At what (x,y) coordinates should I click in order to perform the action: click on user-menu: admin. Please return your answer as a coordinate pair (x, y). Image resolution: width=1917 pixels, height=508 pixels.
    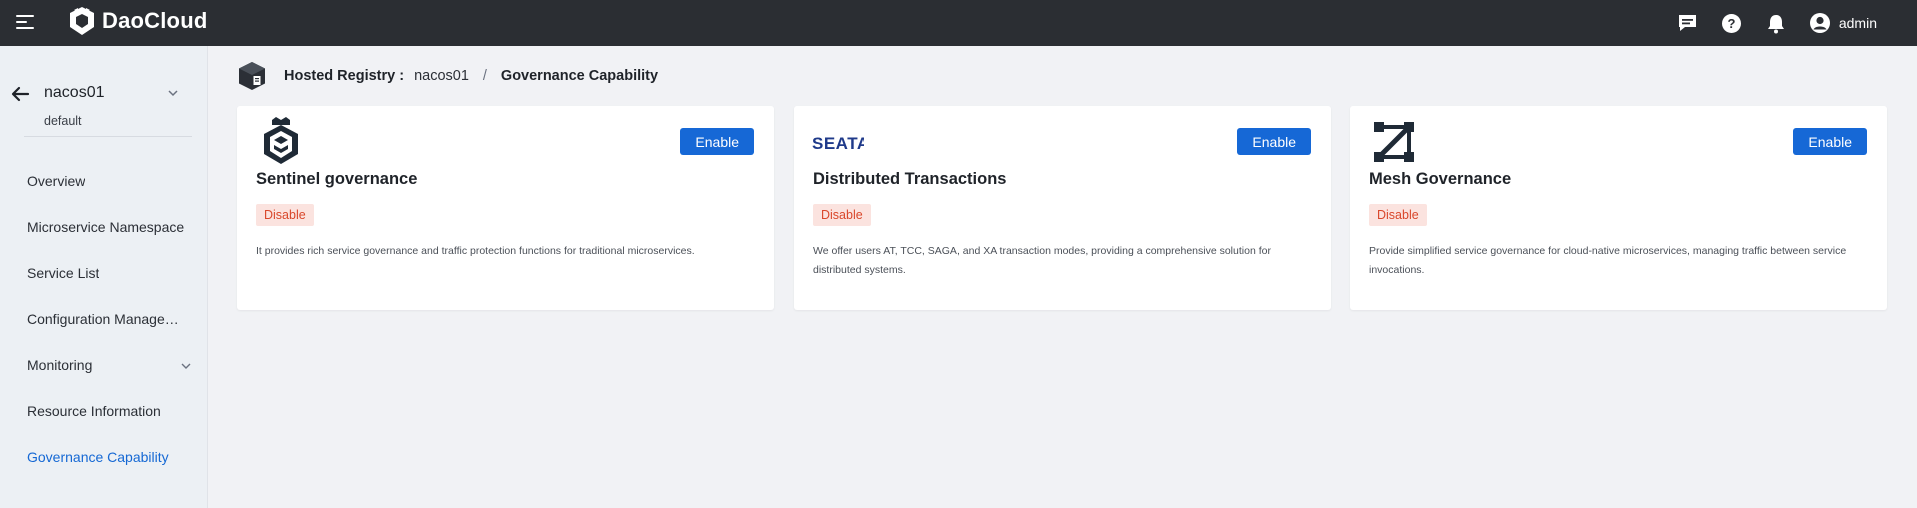
    Looking at the image, I should click on (1843, 23).